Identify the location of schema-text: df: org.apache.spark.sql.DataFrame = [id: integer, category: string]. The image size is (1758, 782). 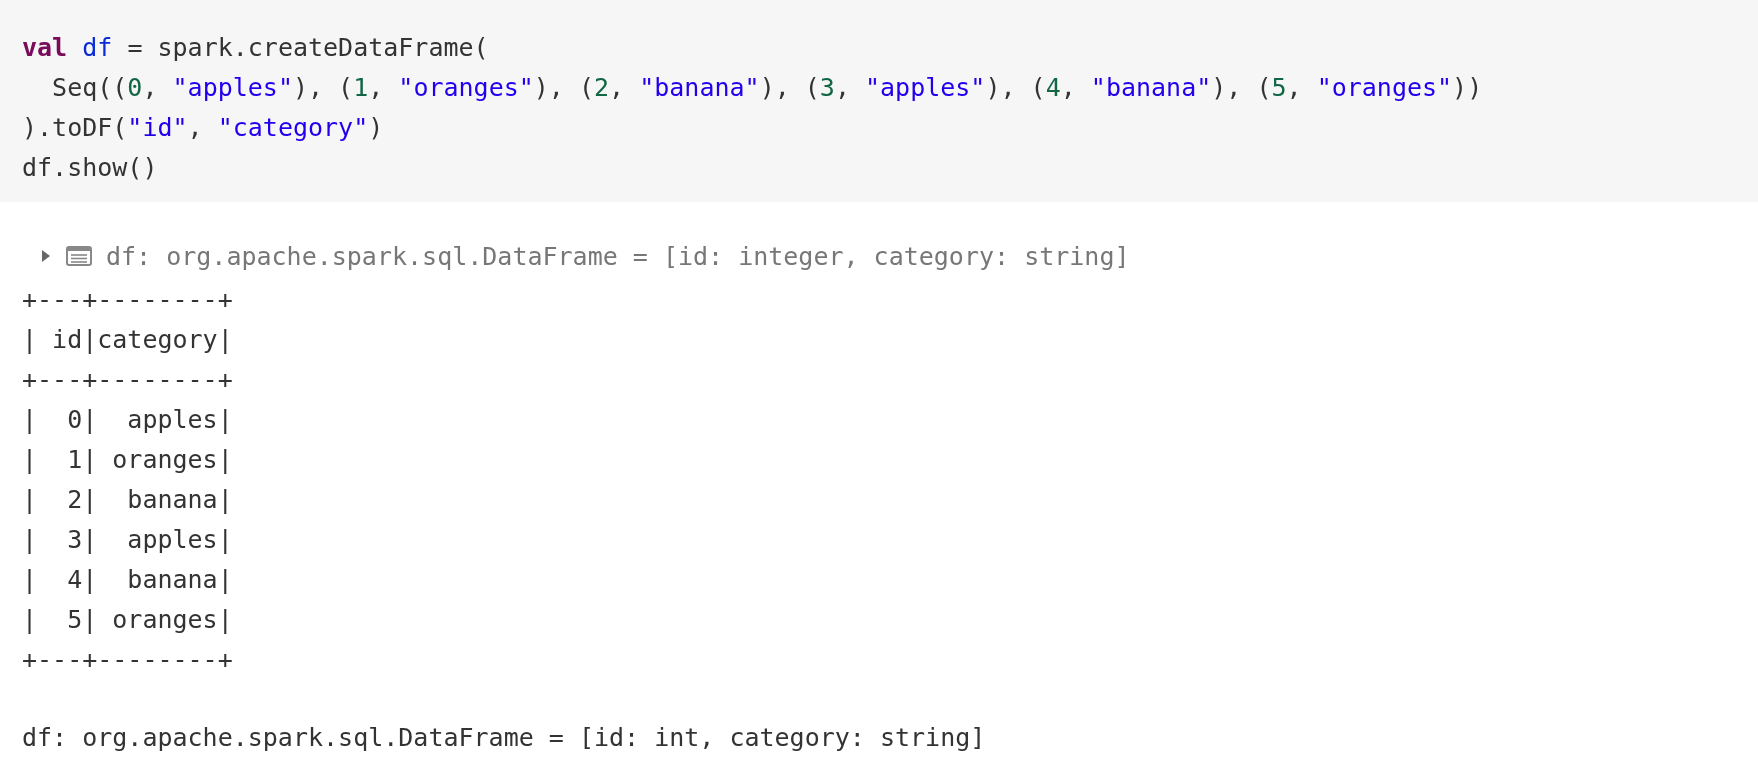
(618, 256).